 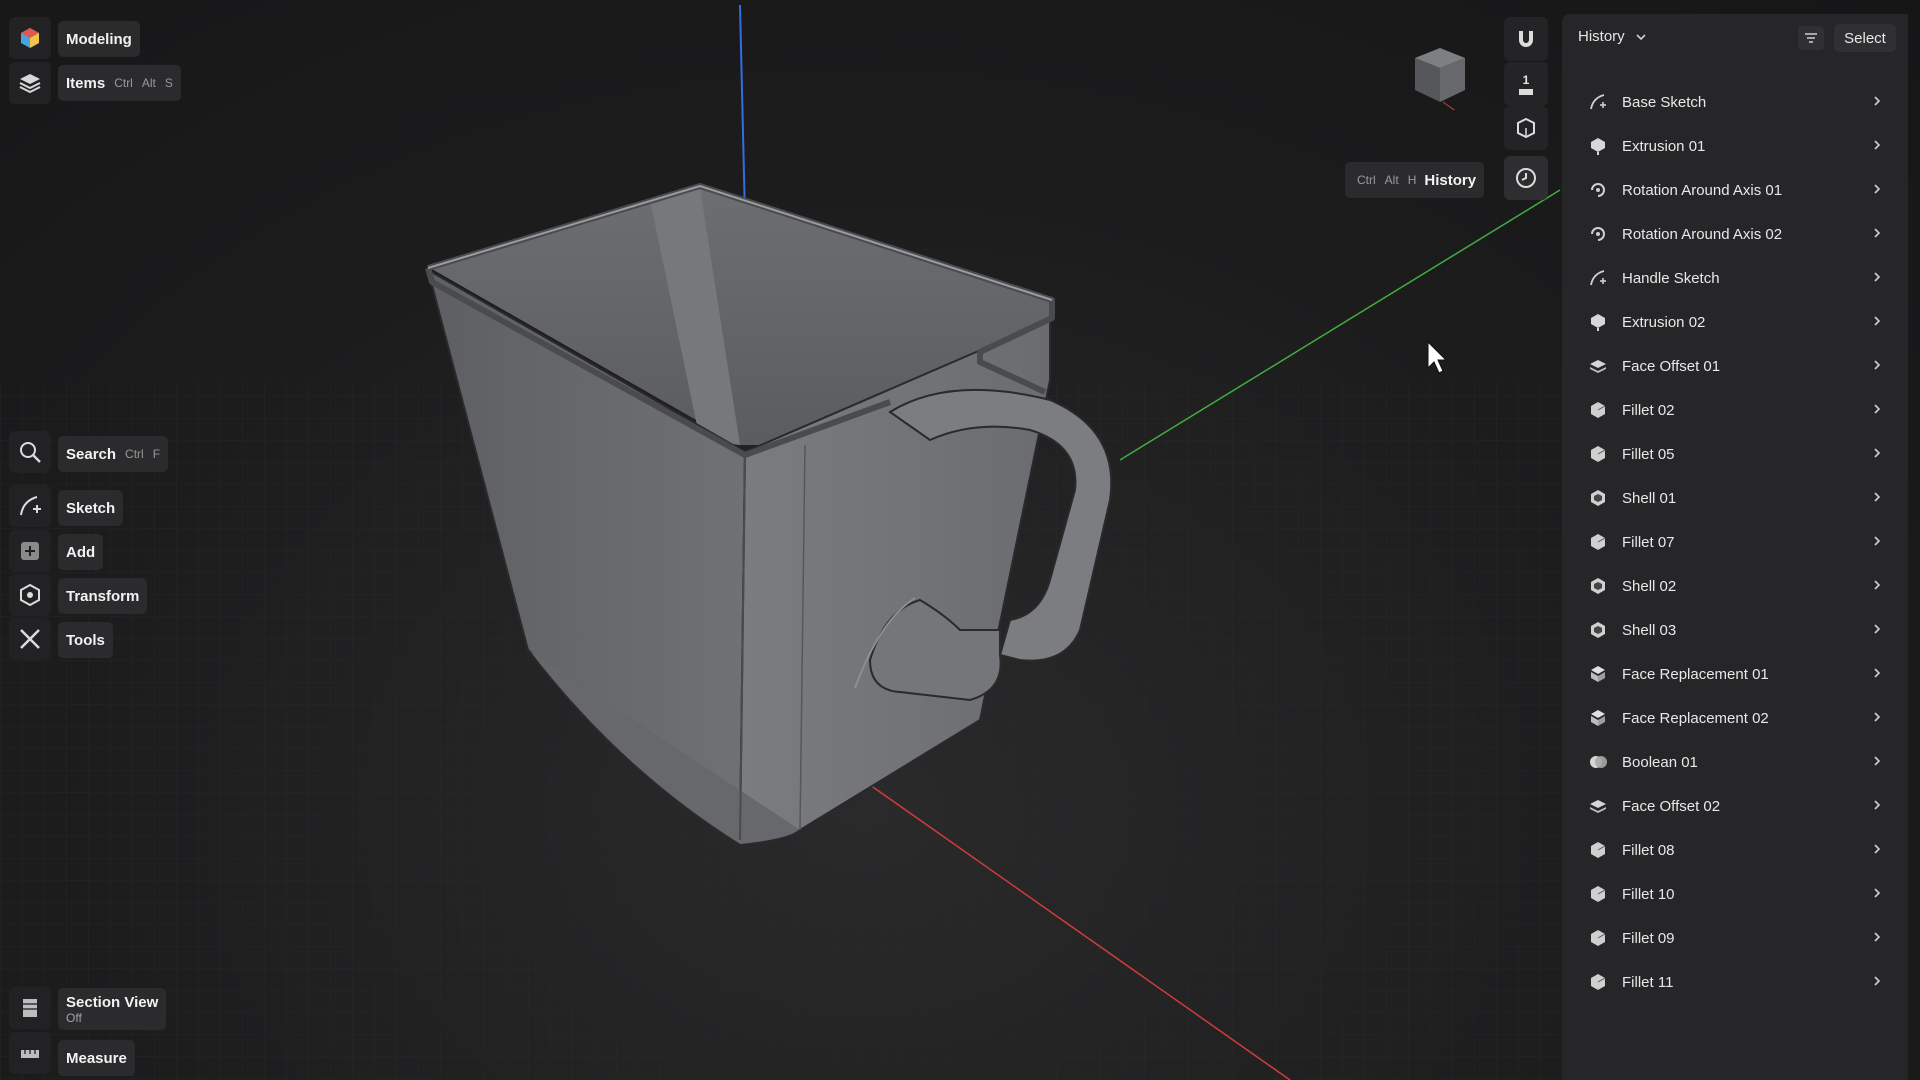 I want to click on history-item-label: Face Offset 02, so click(x=1671, y=806).